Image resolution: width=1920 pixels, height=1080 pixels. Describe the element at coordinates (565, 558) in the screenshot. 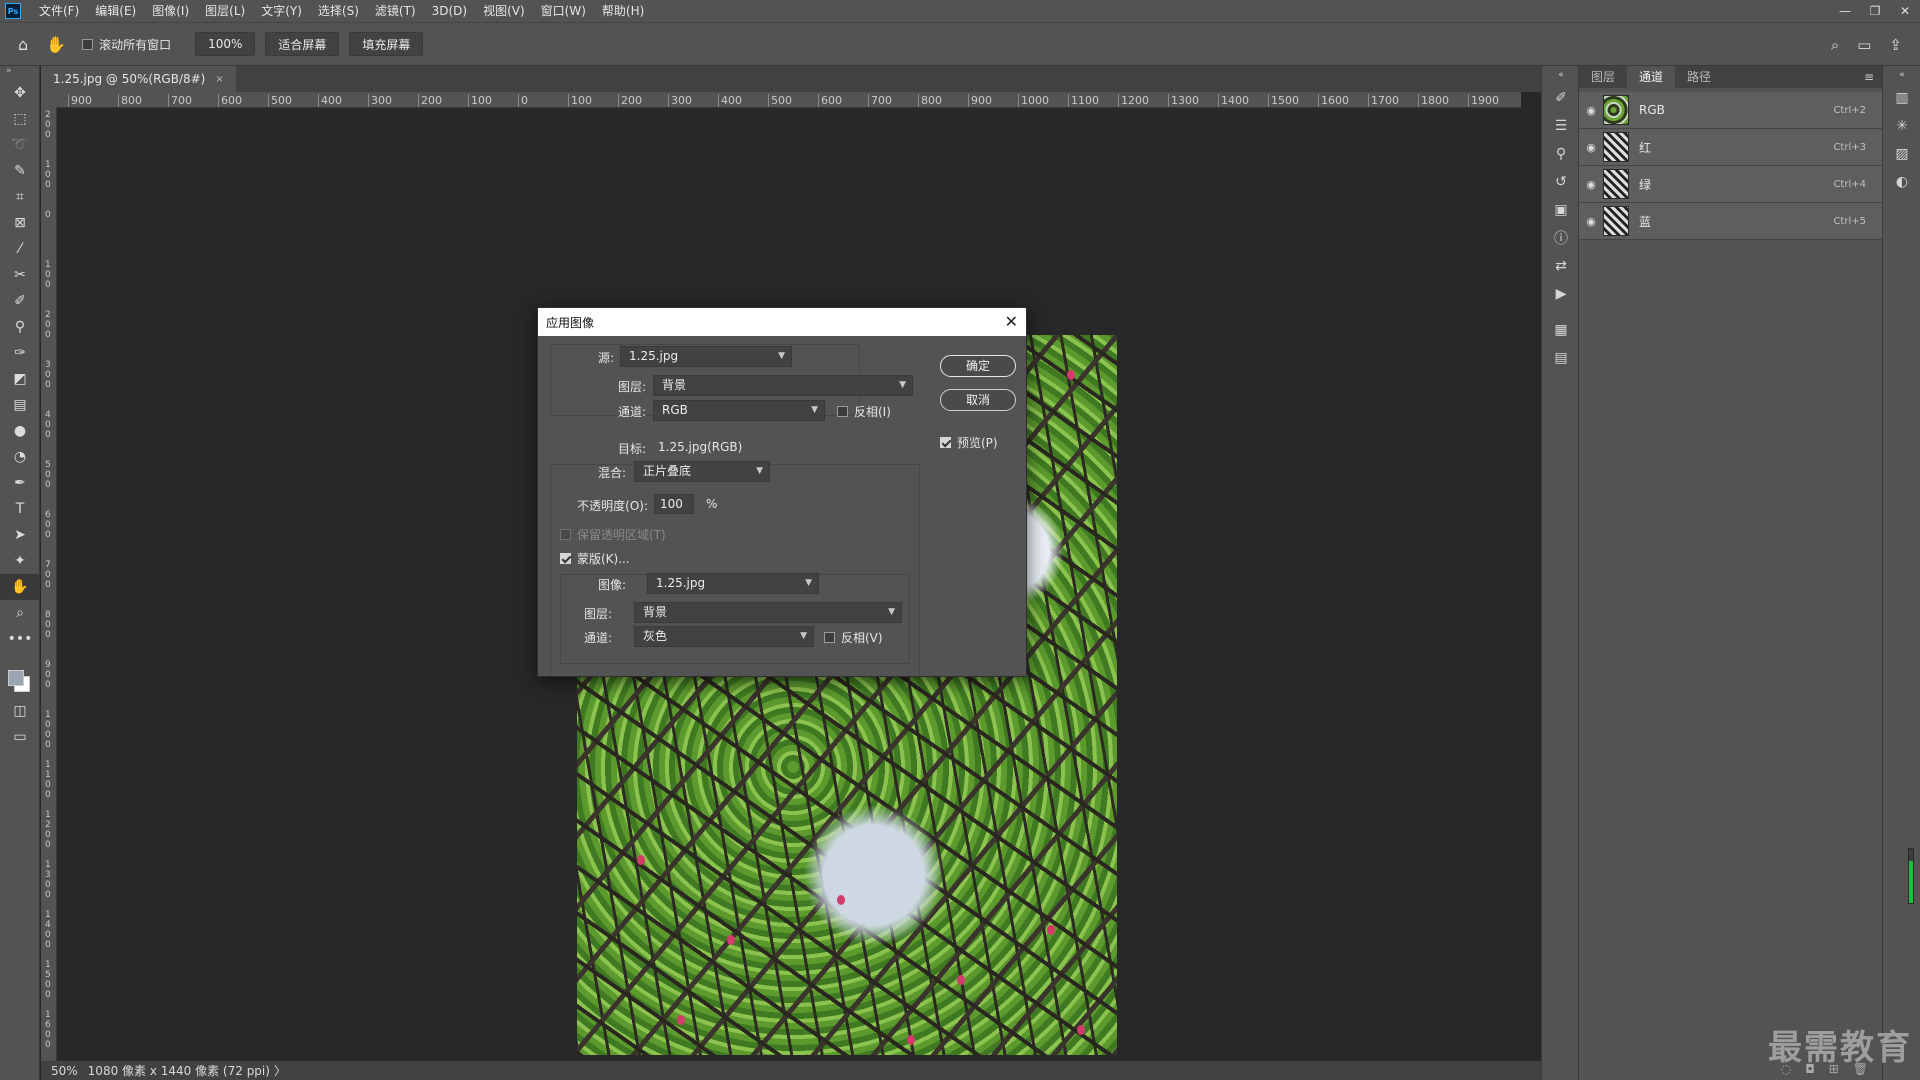

I see `mask-box` at that location.